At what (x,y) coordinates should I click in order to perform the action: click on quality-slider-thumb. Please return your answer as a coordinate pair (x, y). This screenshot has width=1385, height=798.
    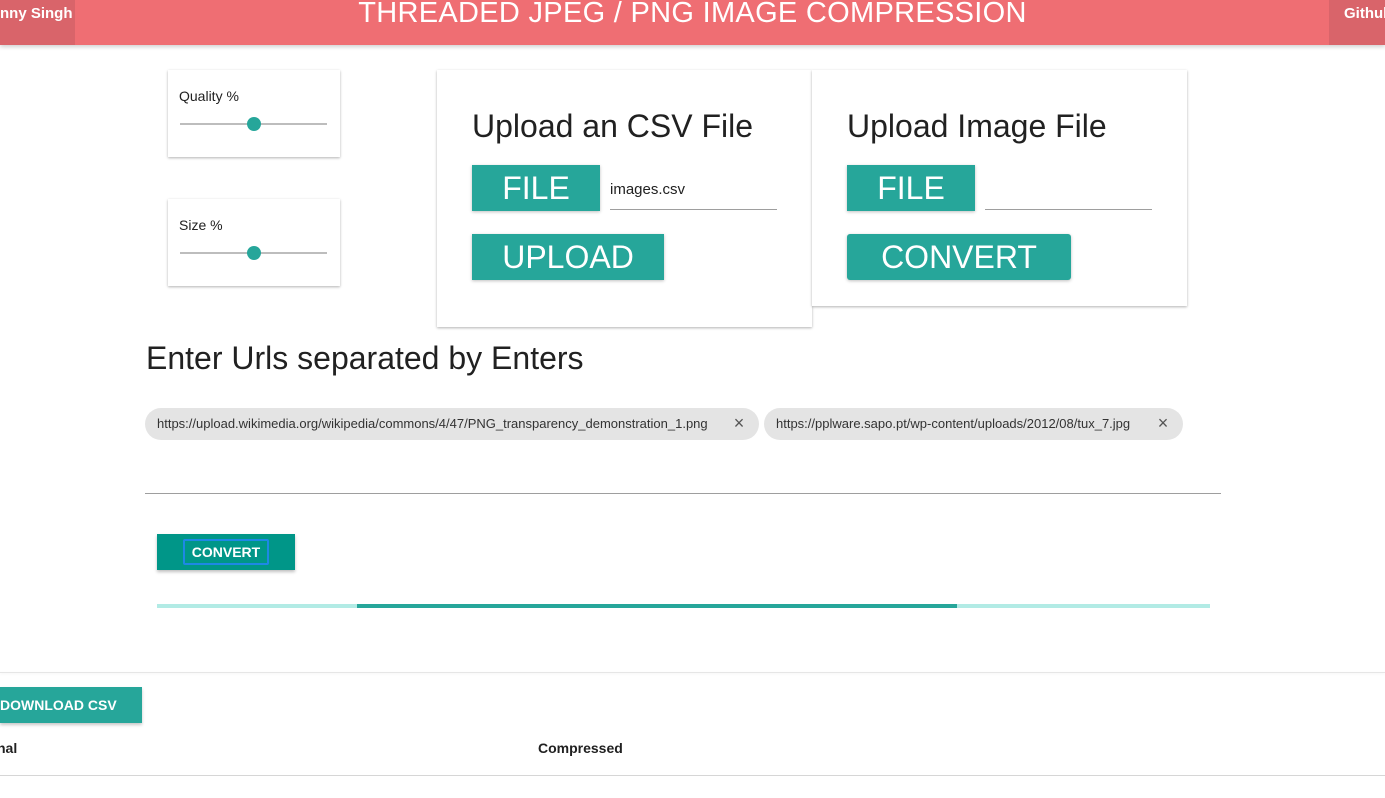
    Looking at the image, I should click on (253, 124).